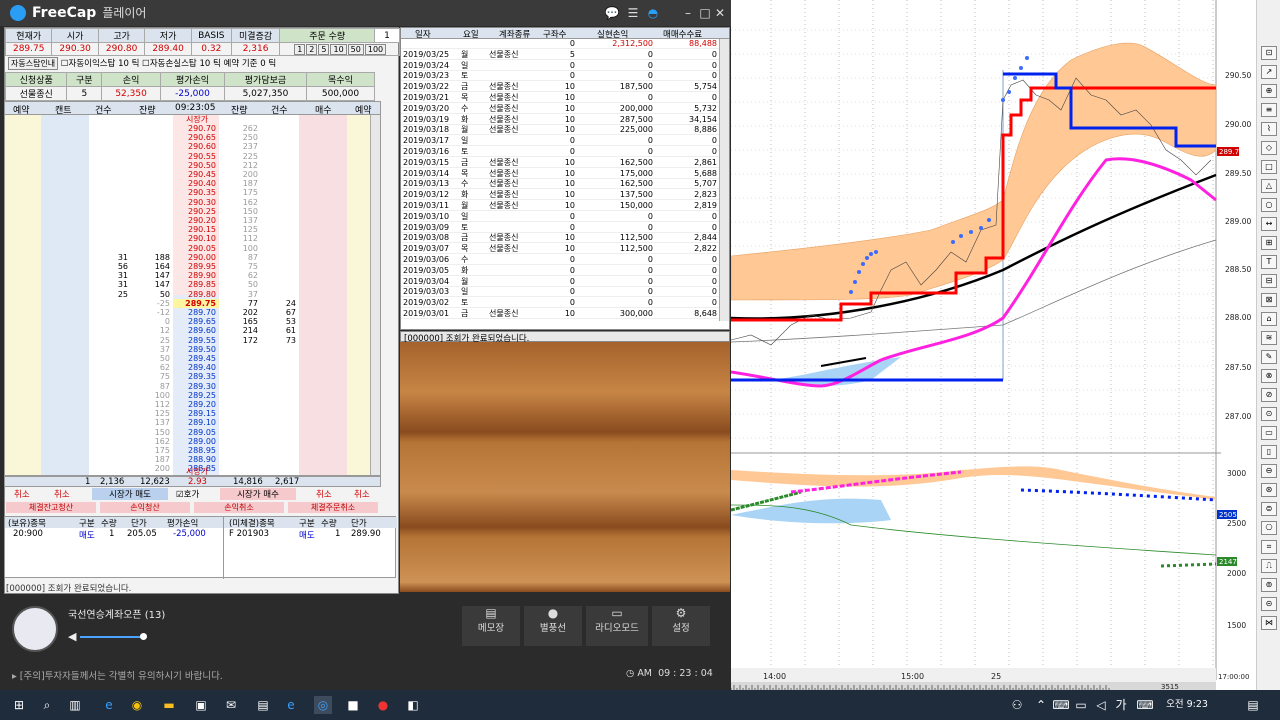 The image size is (1280, 720). What do you see at coordinates (291, 705) in the screenshot?
I see `ie-icon: e` at bounding box center [291, 705].